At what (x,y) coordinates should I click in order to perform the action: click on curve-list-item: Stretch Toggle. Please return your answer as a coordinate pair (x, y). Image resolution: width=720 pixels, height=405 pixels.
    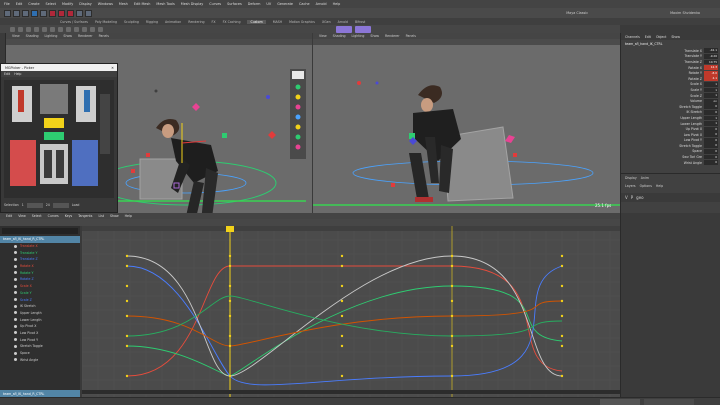
    Looking at the image, I should click on (40, 346).